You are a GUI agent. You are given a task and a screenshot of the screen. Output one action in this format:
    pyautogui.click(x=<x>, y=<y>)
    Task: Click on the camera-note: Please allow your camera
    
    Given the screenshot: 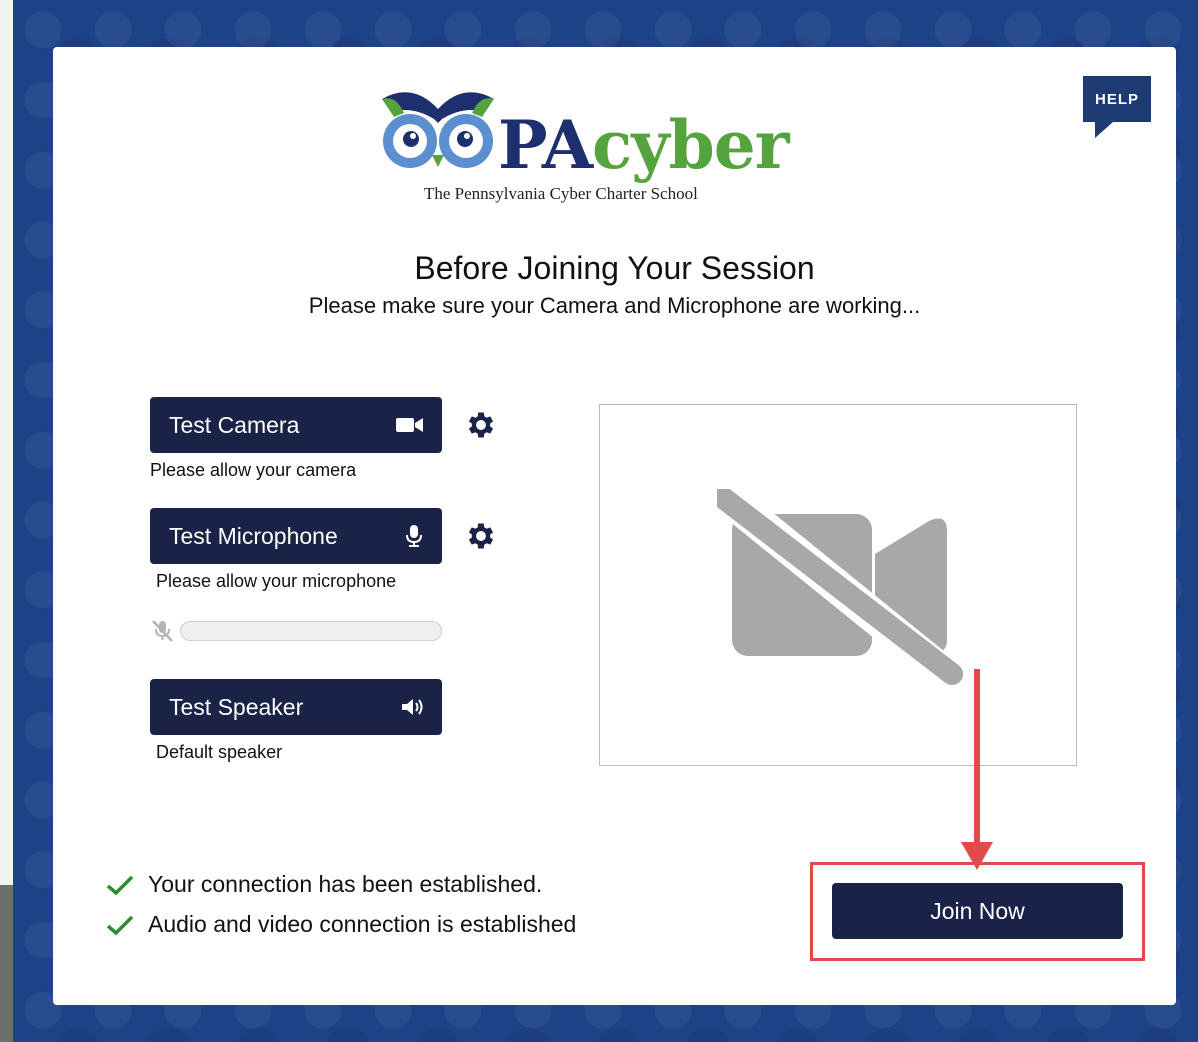 What is the action you would take?
    pyautogui.click(x=253, y=470)
    